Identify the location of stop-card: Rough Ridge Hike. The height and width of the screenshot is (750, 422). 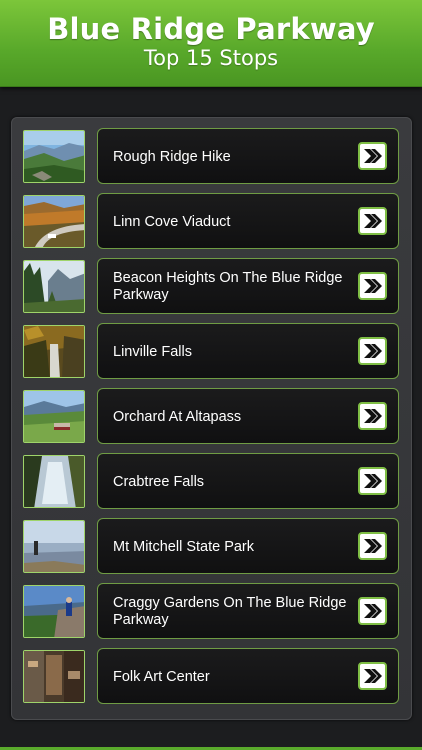
(248, 156).